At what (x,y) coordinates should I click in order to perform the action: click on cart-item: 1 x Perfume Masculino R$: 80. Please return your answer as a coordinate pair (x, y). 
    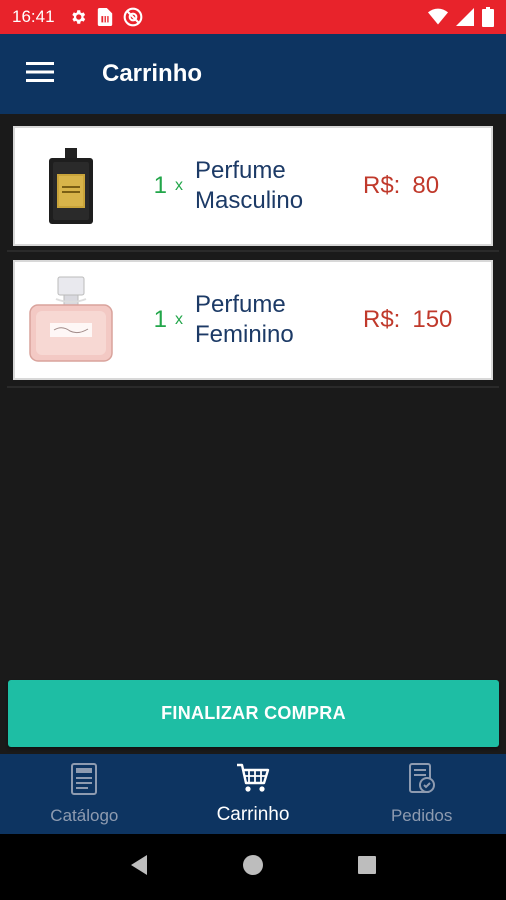
    Looking at the image, I should click on (253, 186).